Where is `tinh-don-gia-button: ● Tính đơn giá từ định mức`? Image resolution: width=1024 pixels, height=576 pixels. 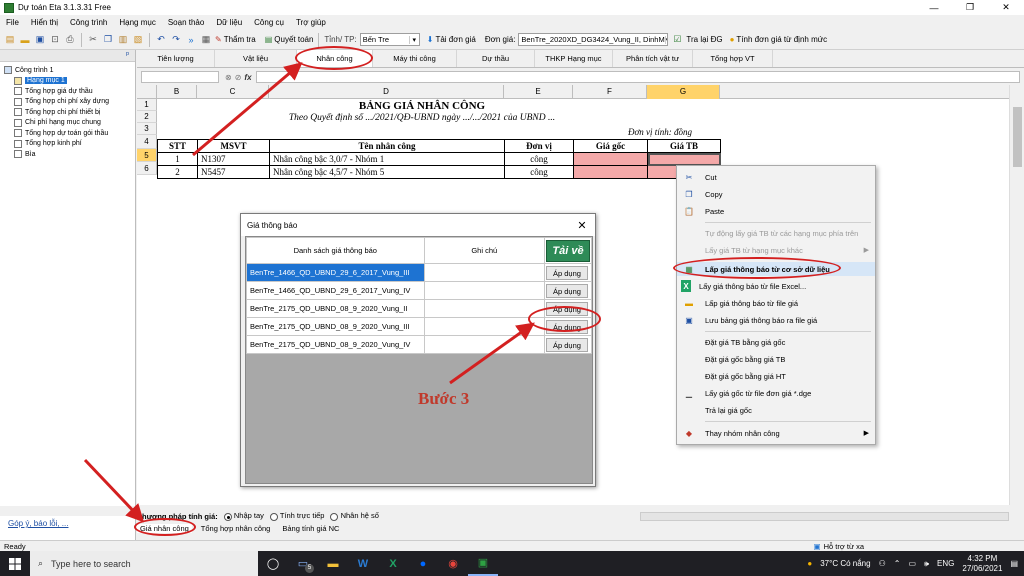
tinh-don-gia-button: ● Tính đơn giá từ định mức is located at coordinates (779, 39).